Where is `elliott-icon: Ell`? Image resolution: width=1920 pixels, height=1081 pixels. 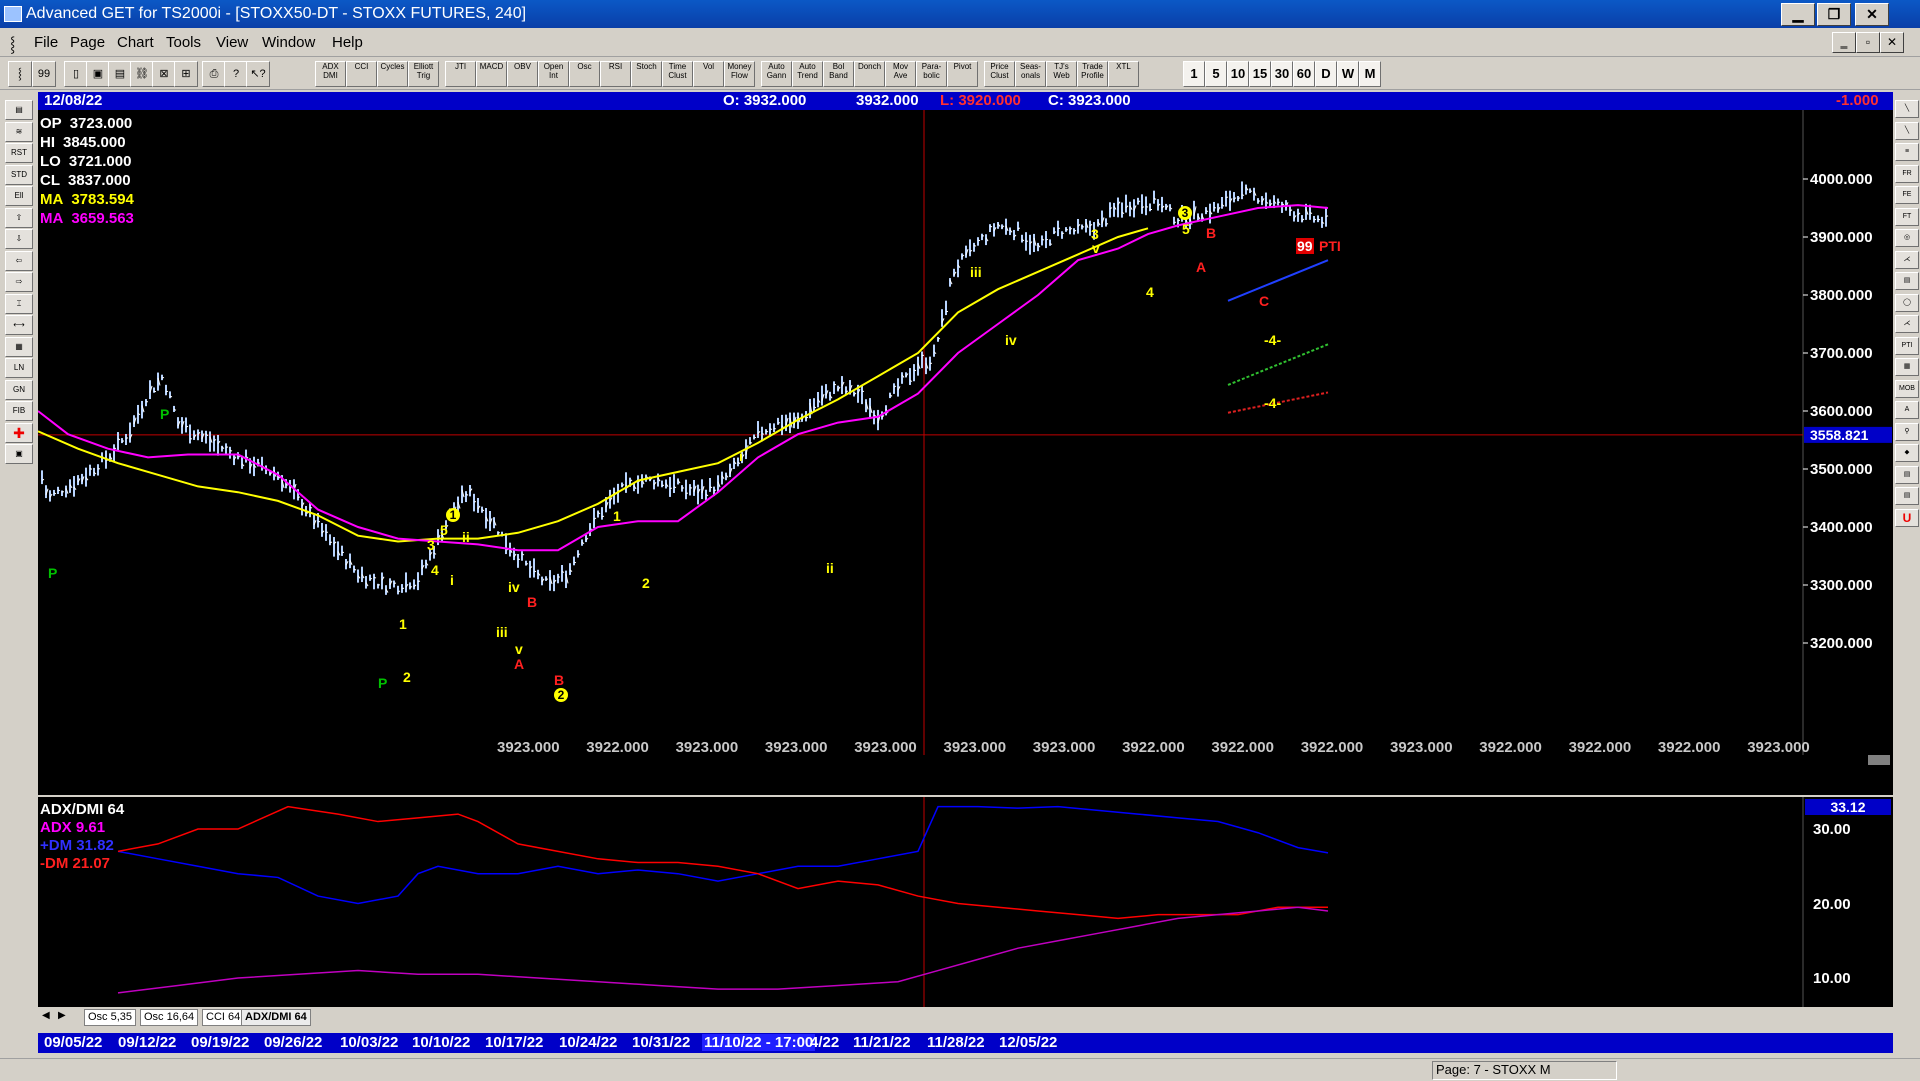 elliott-icon: Ell is located at coordinates (19, 196).